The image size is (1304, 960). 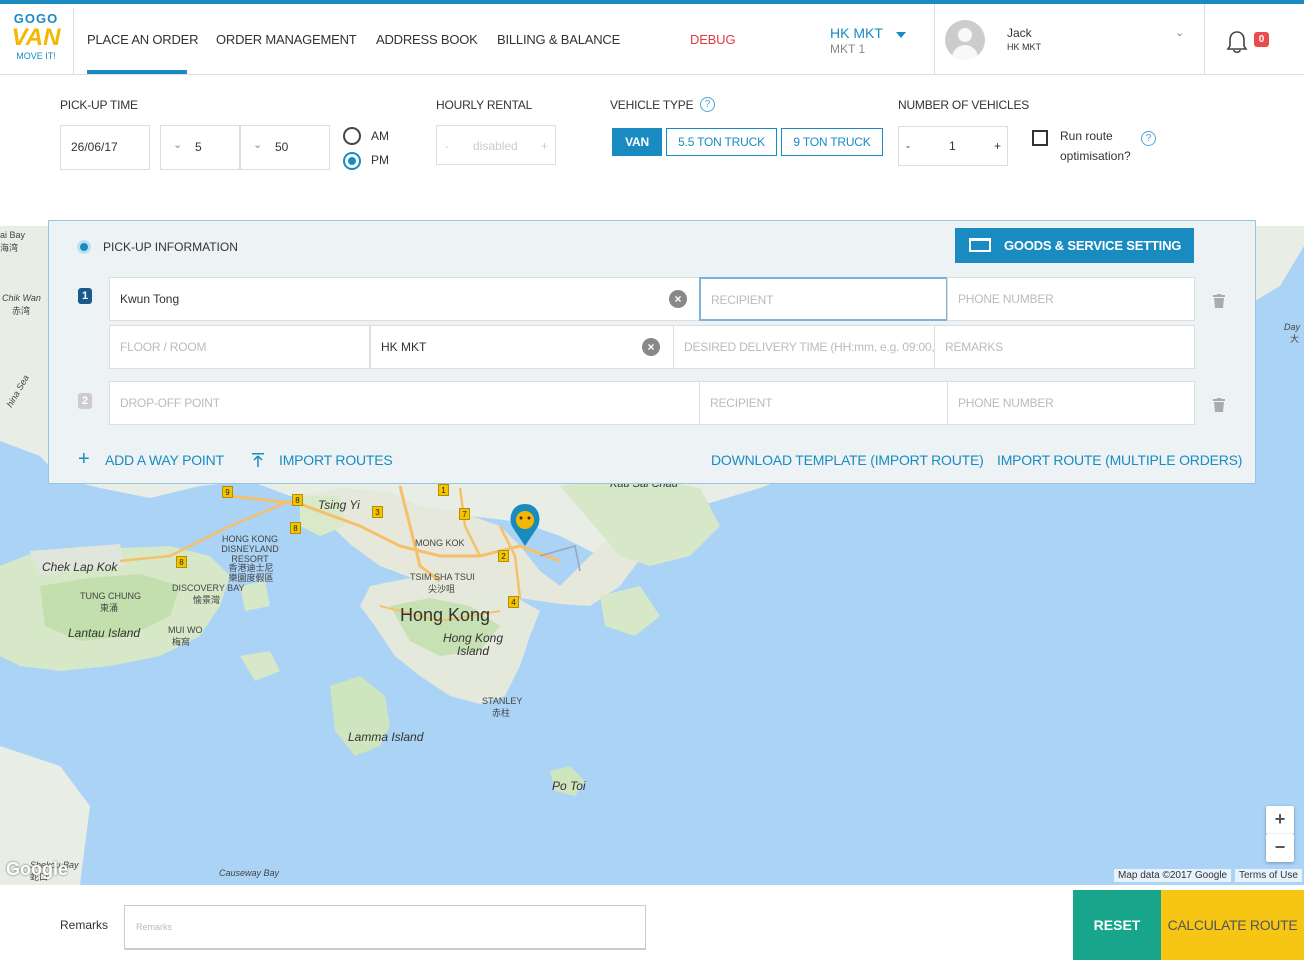 I want to click on vehicle-van-button: VAN, so click(x=637, y=142).